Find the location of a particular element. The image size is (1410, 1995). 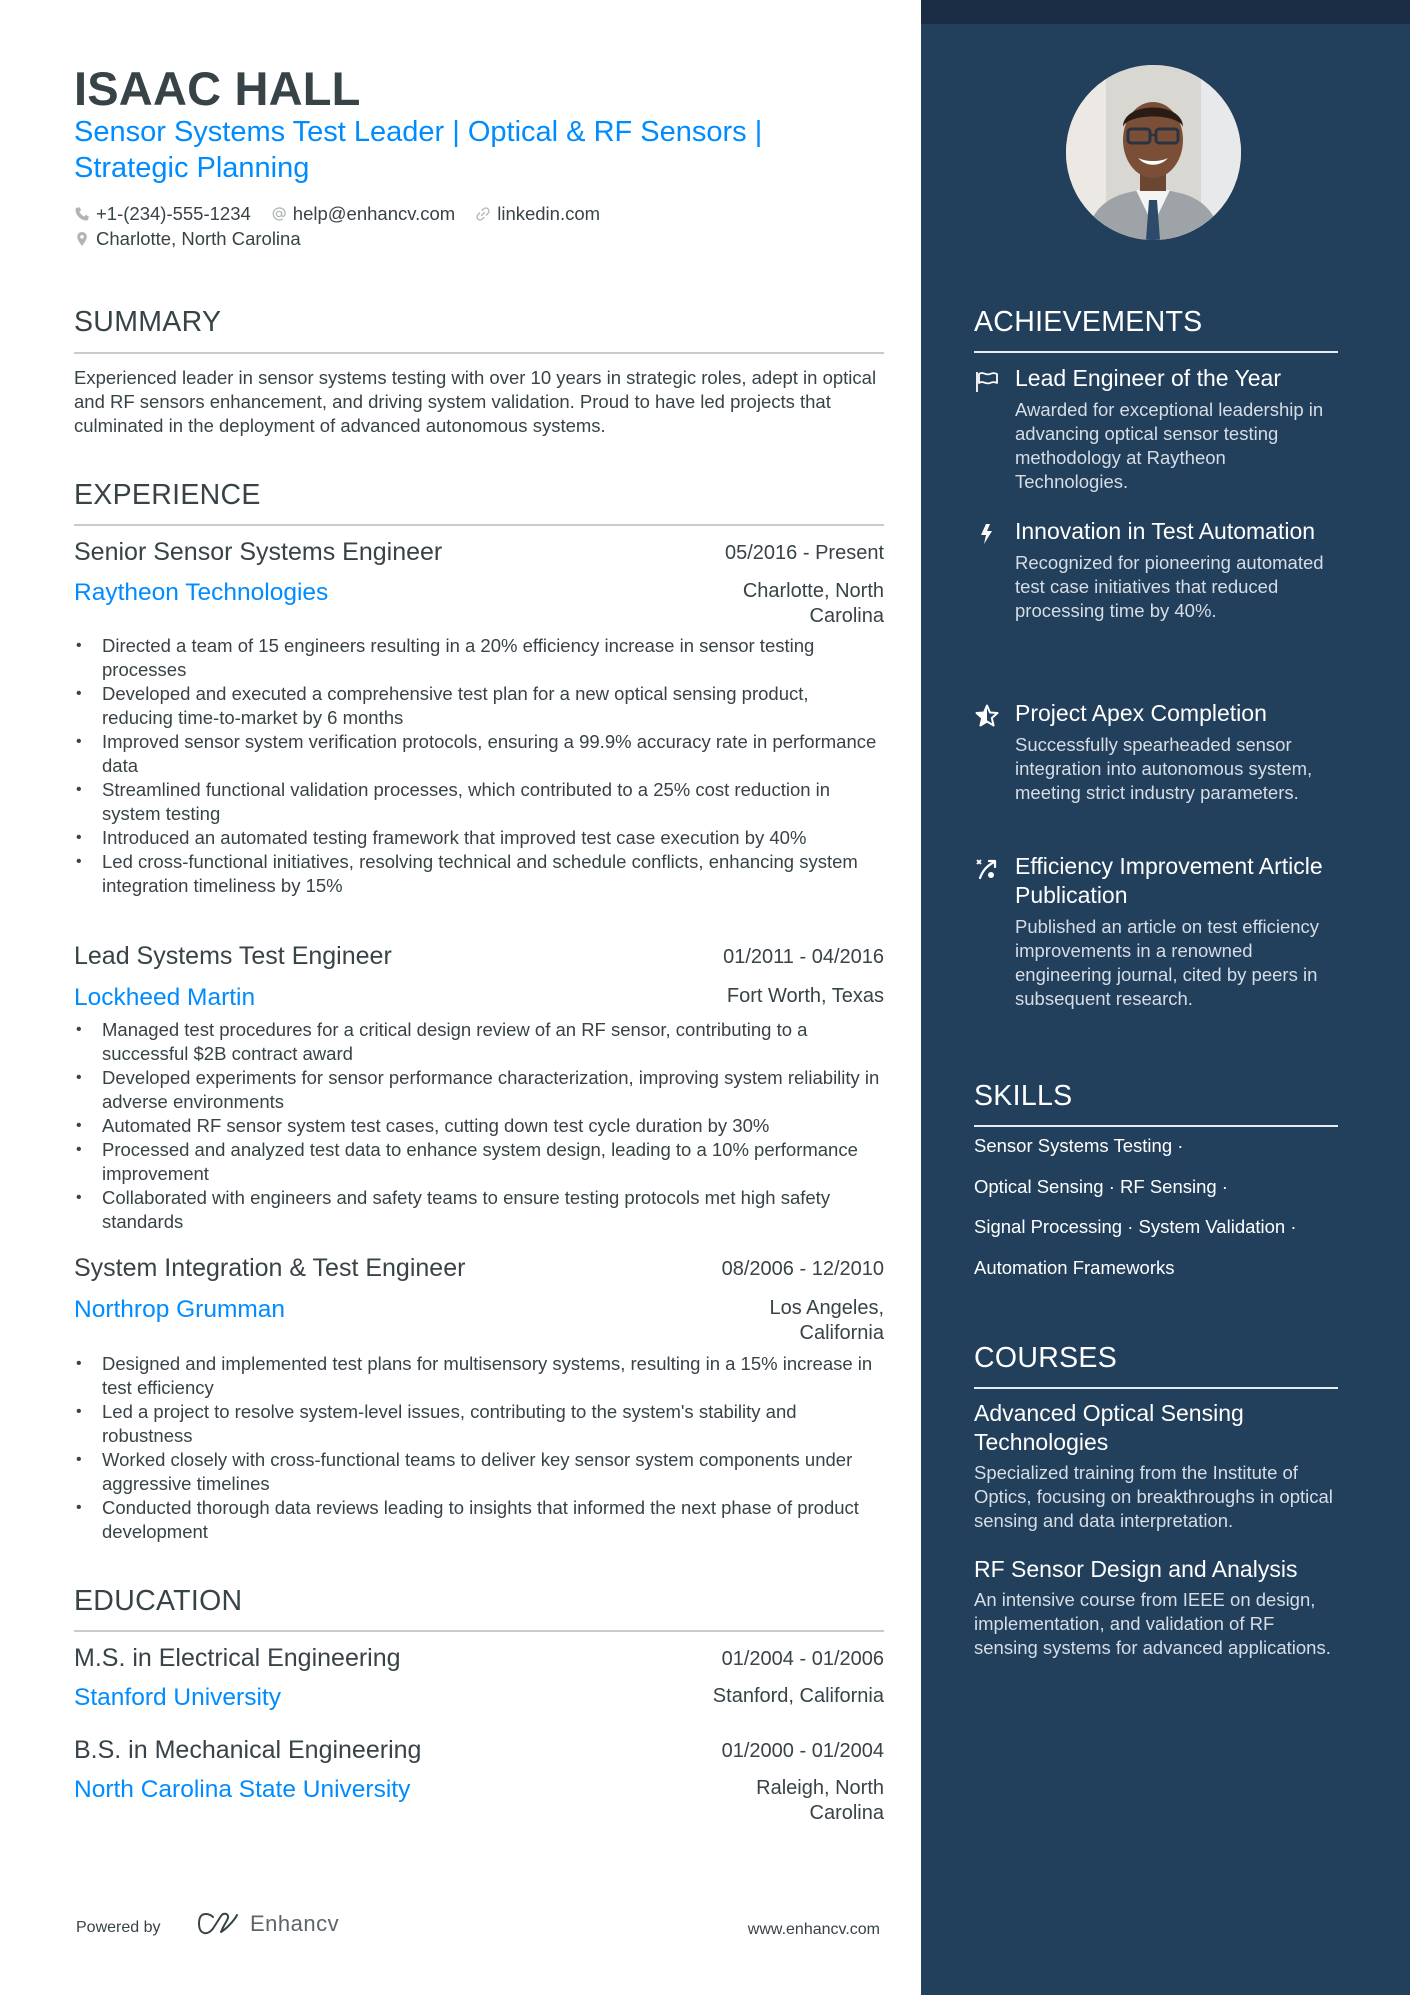

job-title: System Integration & Test Engineer is located at coordinates (270, 1268).